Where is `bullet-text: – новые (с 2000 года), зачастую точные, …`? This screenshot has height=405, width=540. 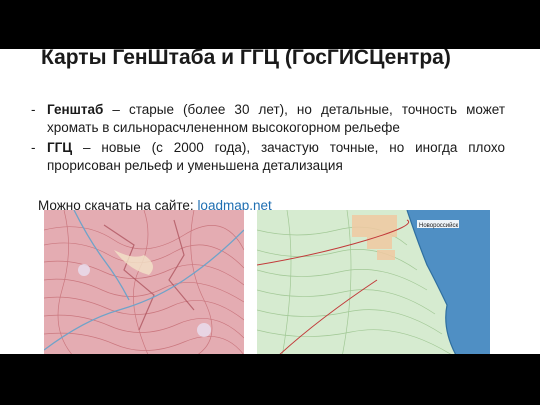
bullet-text: – новые (с 2000 года), зачастую точные, … is located at coordinates (276, 156).